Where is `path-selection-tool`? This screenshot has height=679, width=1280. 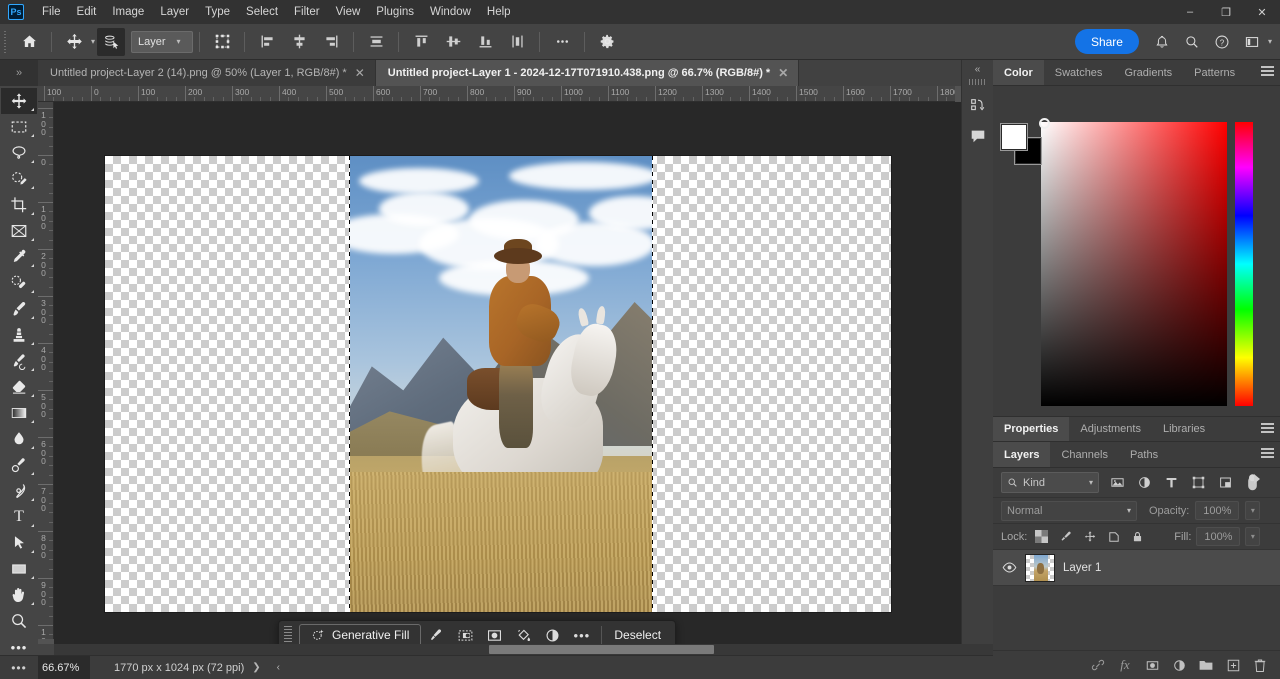 path-selection-tool is located at coordinates (19, 543).